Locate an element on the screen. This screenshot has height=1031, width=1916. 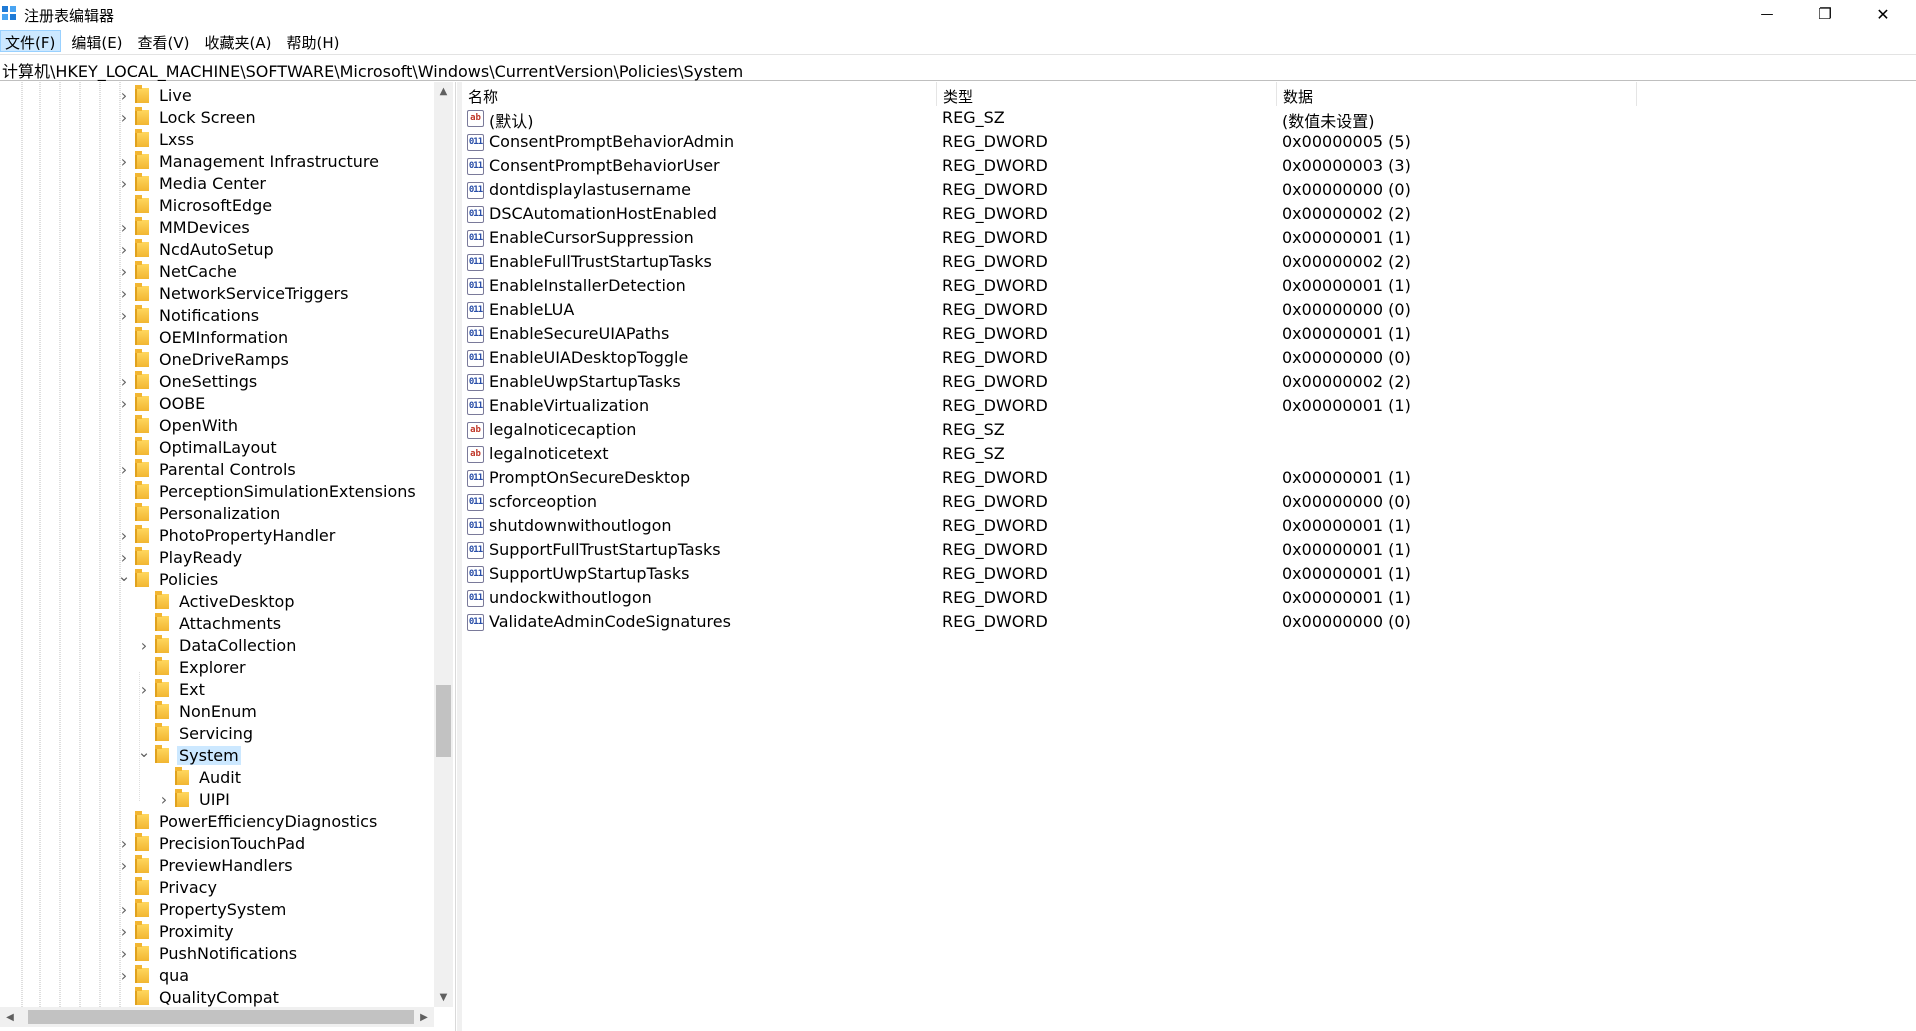
value-row: ab legalnoticetext REG_SZ is located at coordinates (1189, 454).